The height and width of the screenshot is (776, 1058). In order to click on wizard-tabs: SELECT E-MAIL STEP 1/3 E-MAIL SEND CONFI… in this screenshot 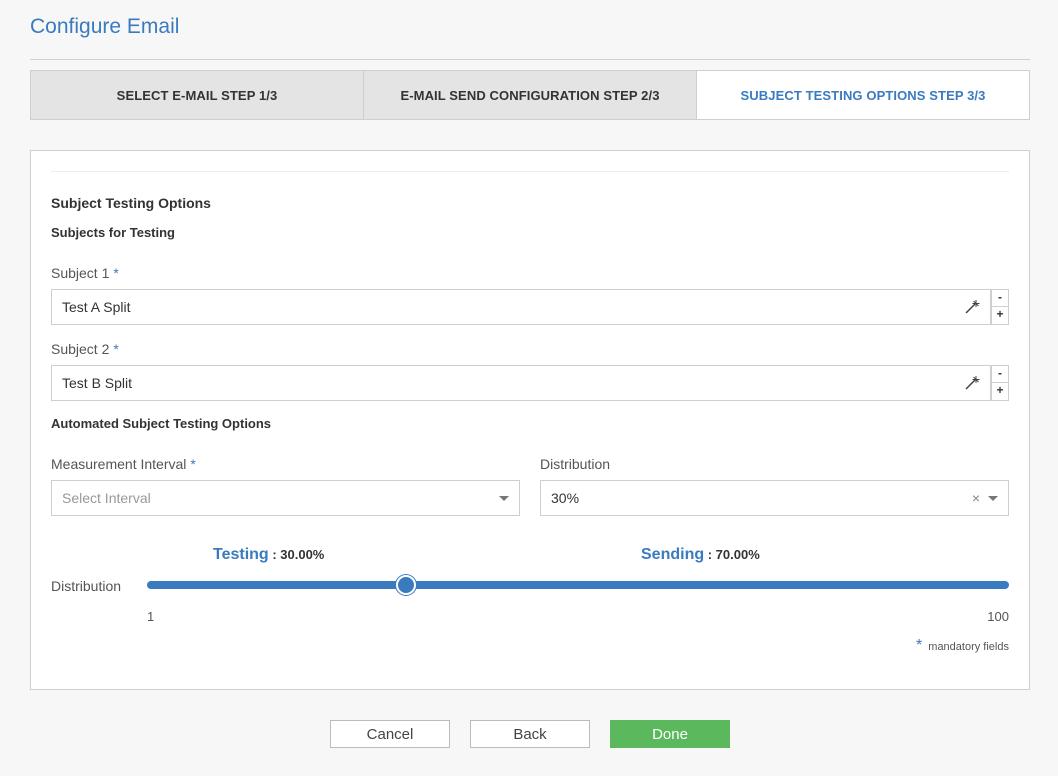, I will do `click(530, 95)`.